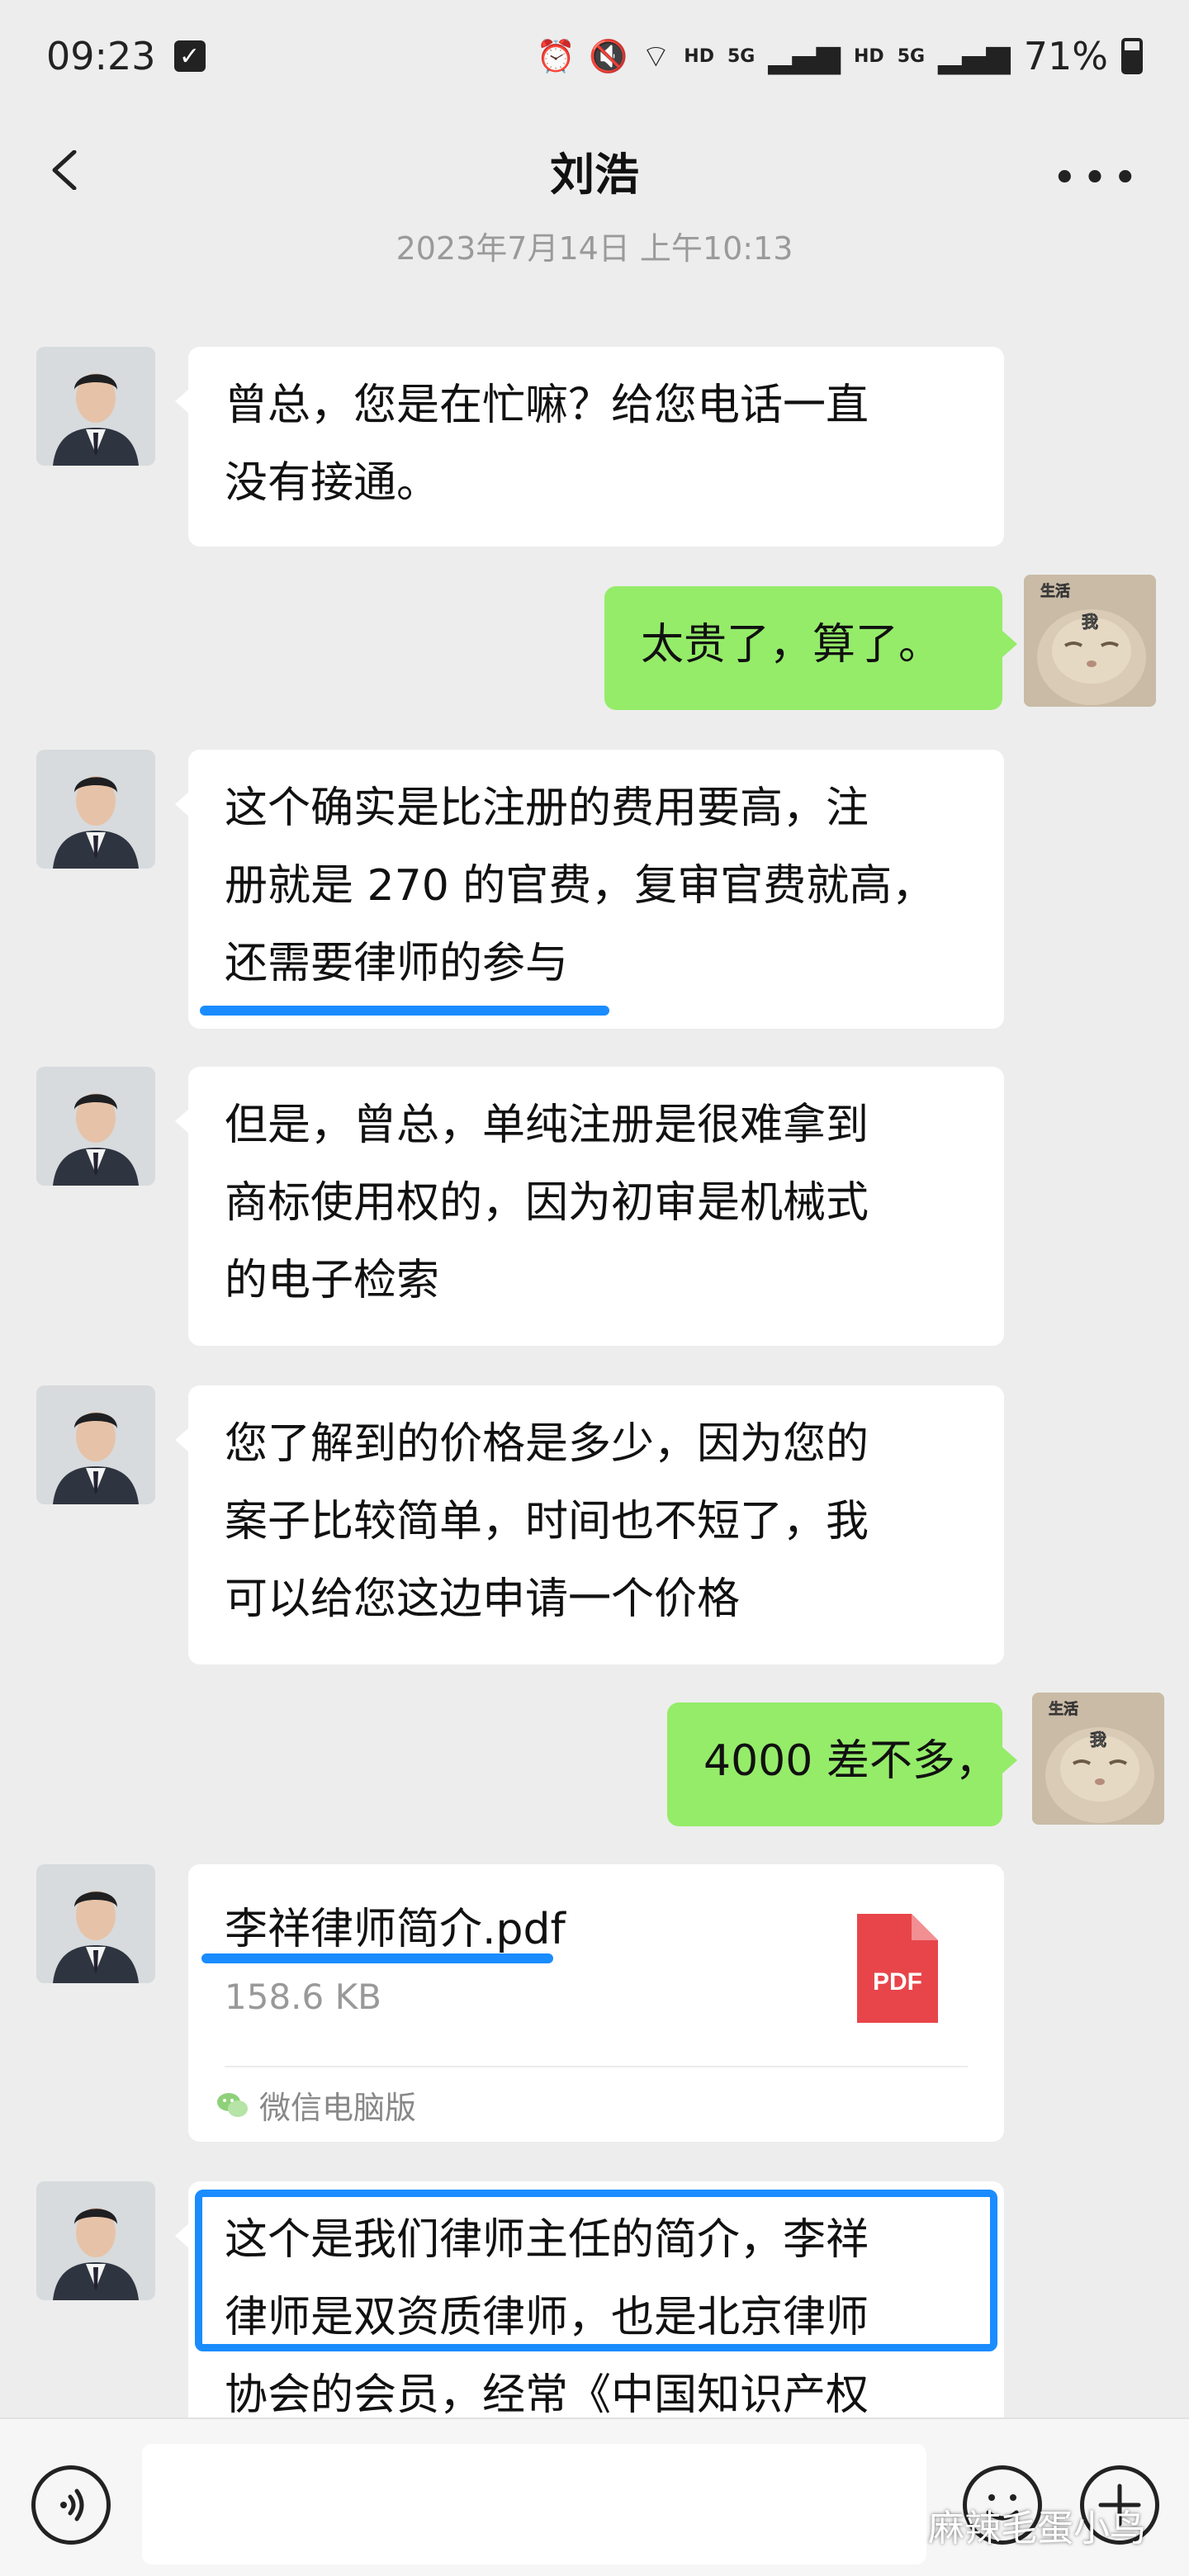 The height and width of the screenshot is (2576, 1189). I want to click on message-text: 还需要律师的参与, so click(397, 963).